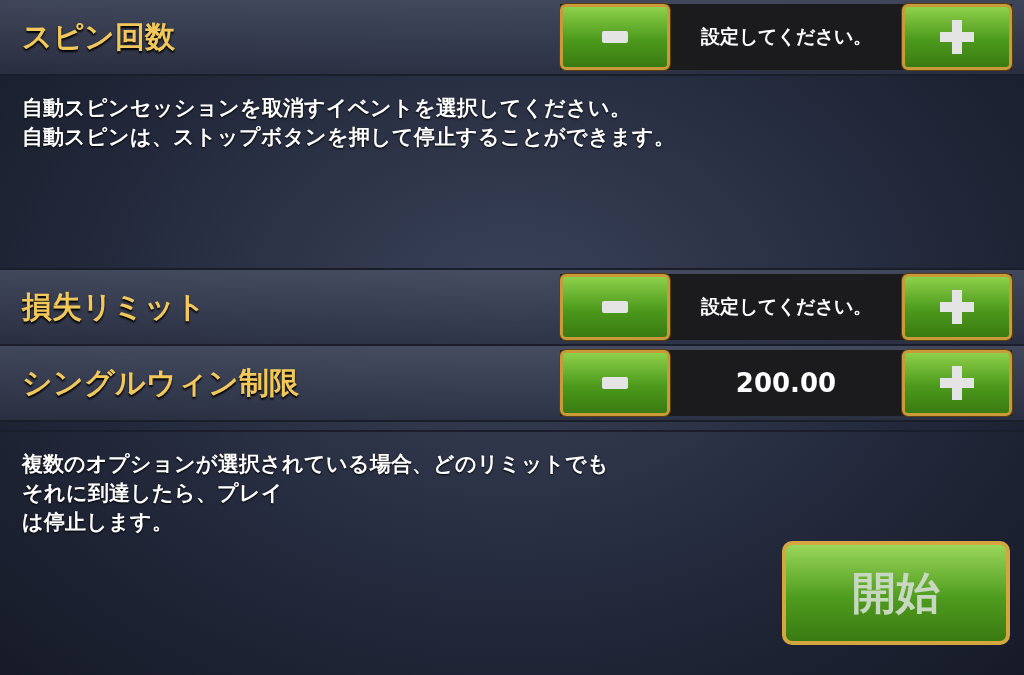 This screenshot has height=675, width=1024. I want to click on setting-label: シングルウィン制限, so click(160, 382).